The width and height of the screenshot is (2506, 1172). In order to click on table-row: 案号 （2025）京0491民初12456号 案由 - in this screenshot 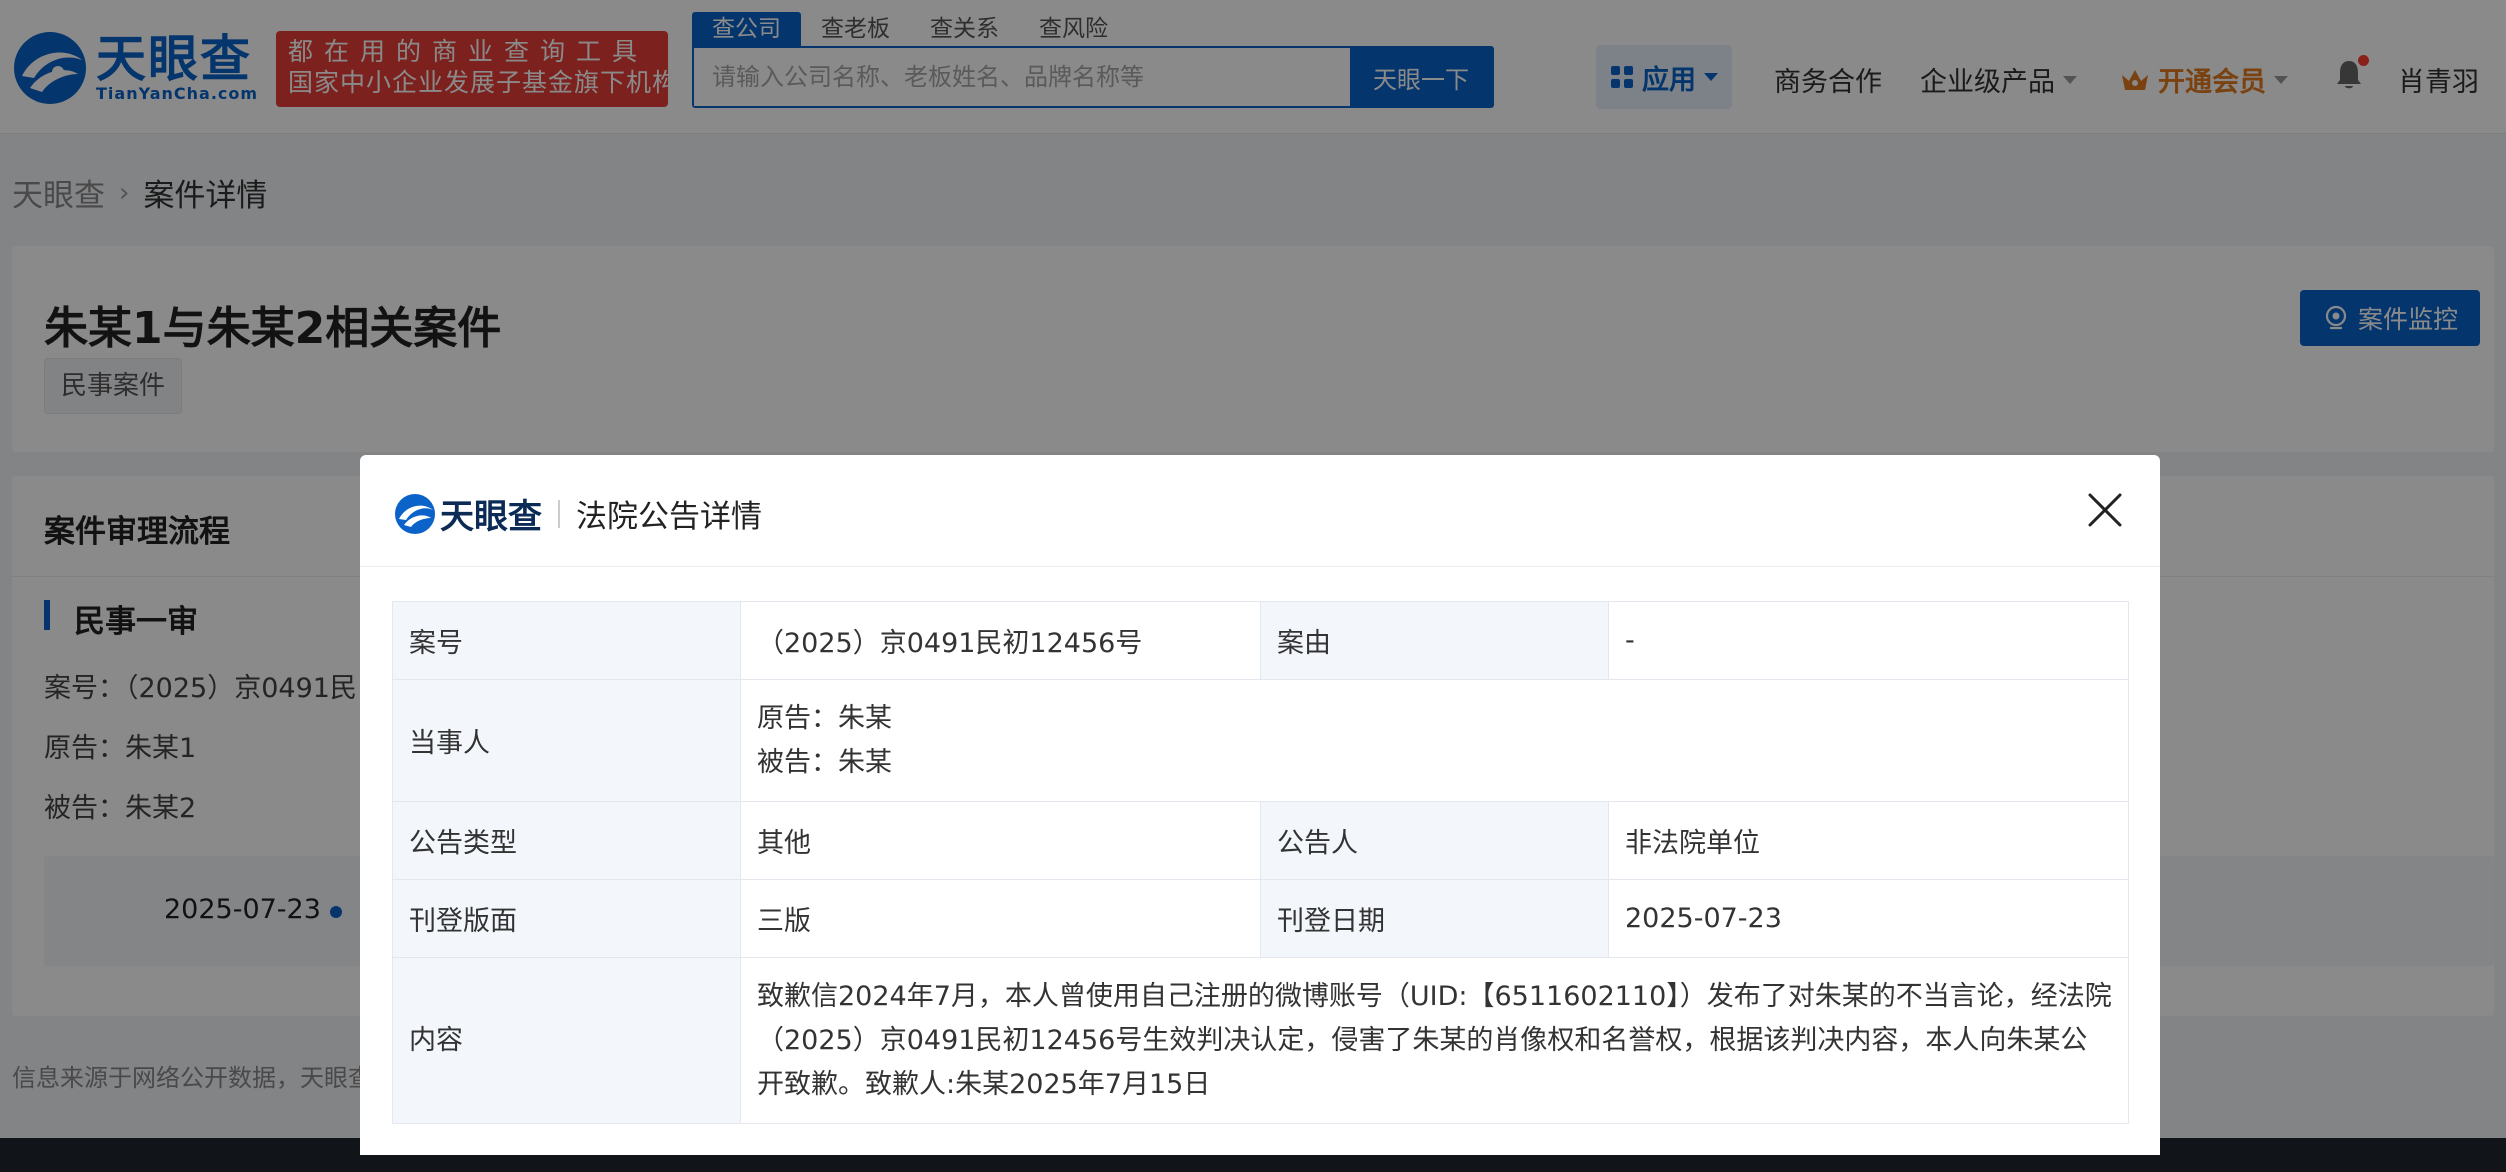, I will do `click(1260, 640)`.